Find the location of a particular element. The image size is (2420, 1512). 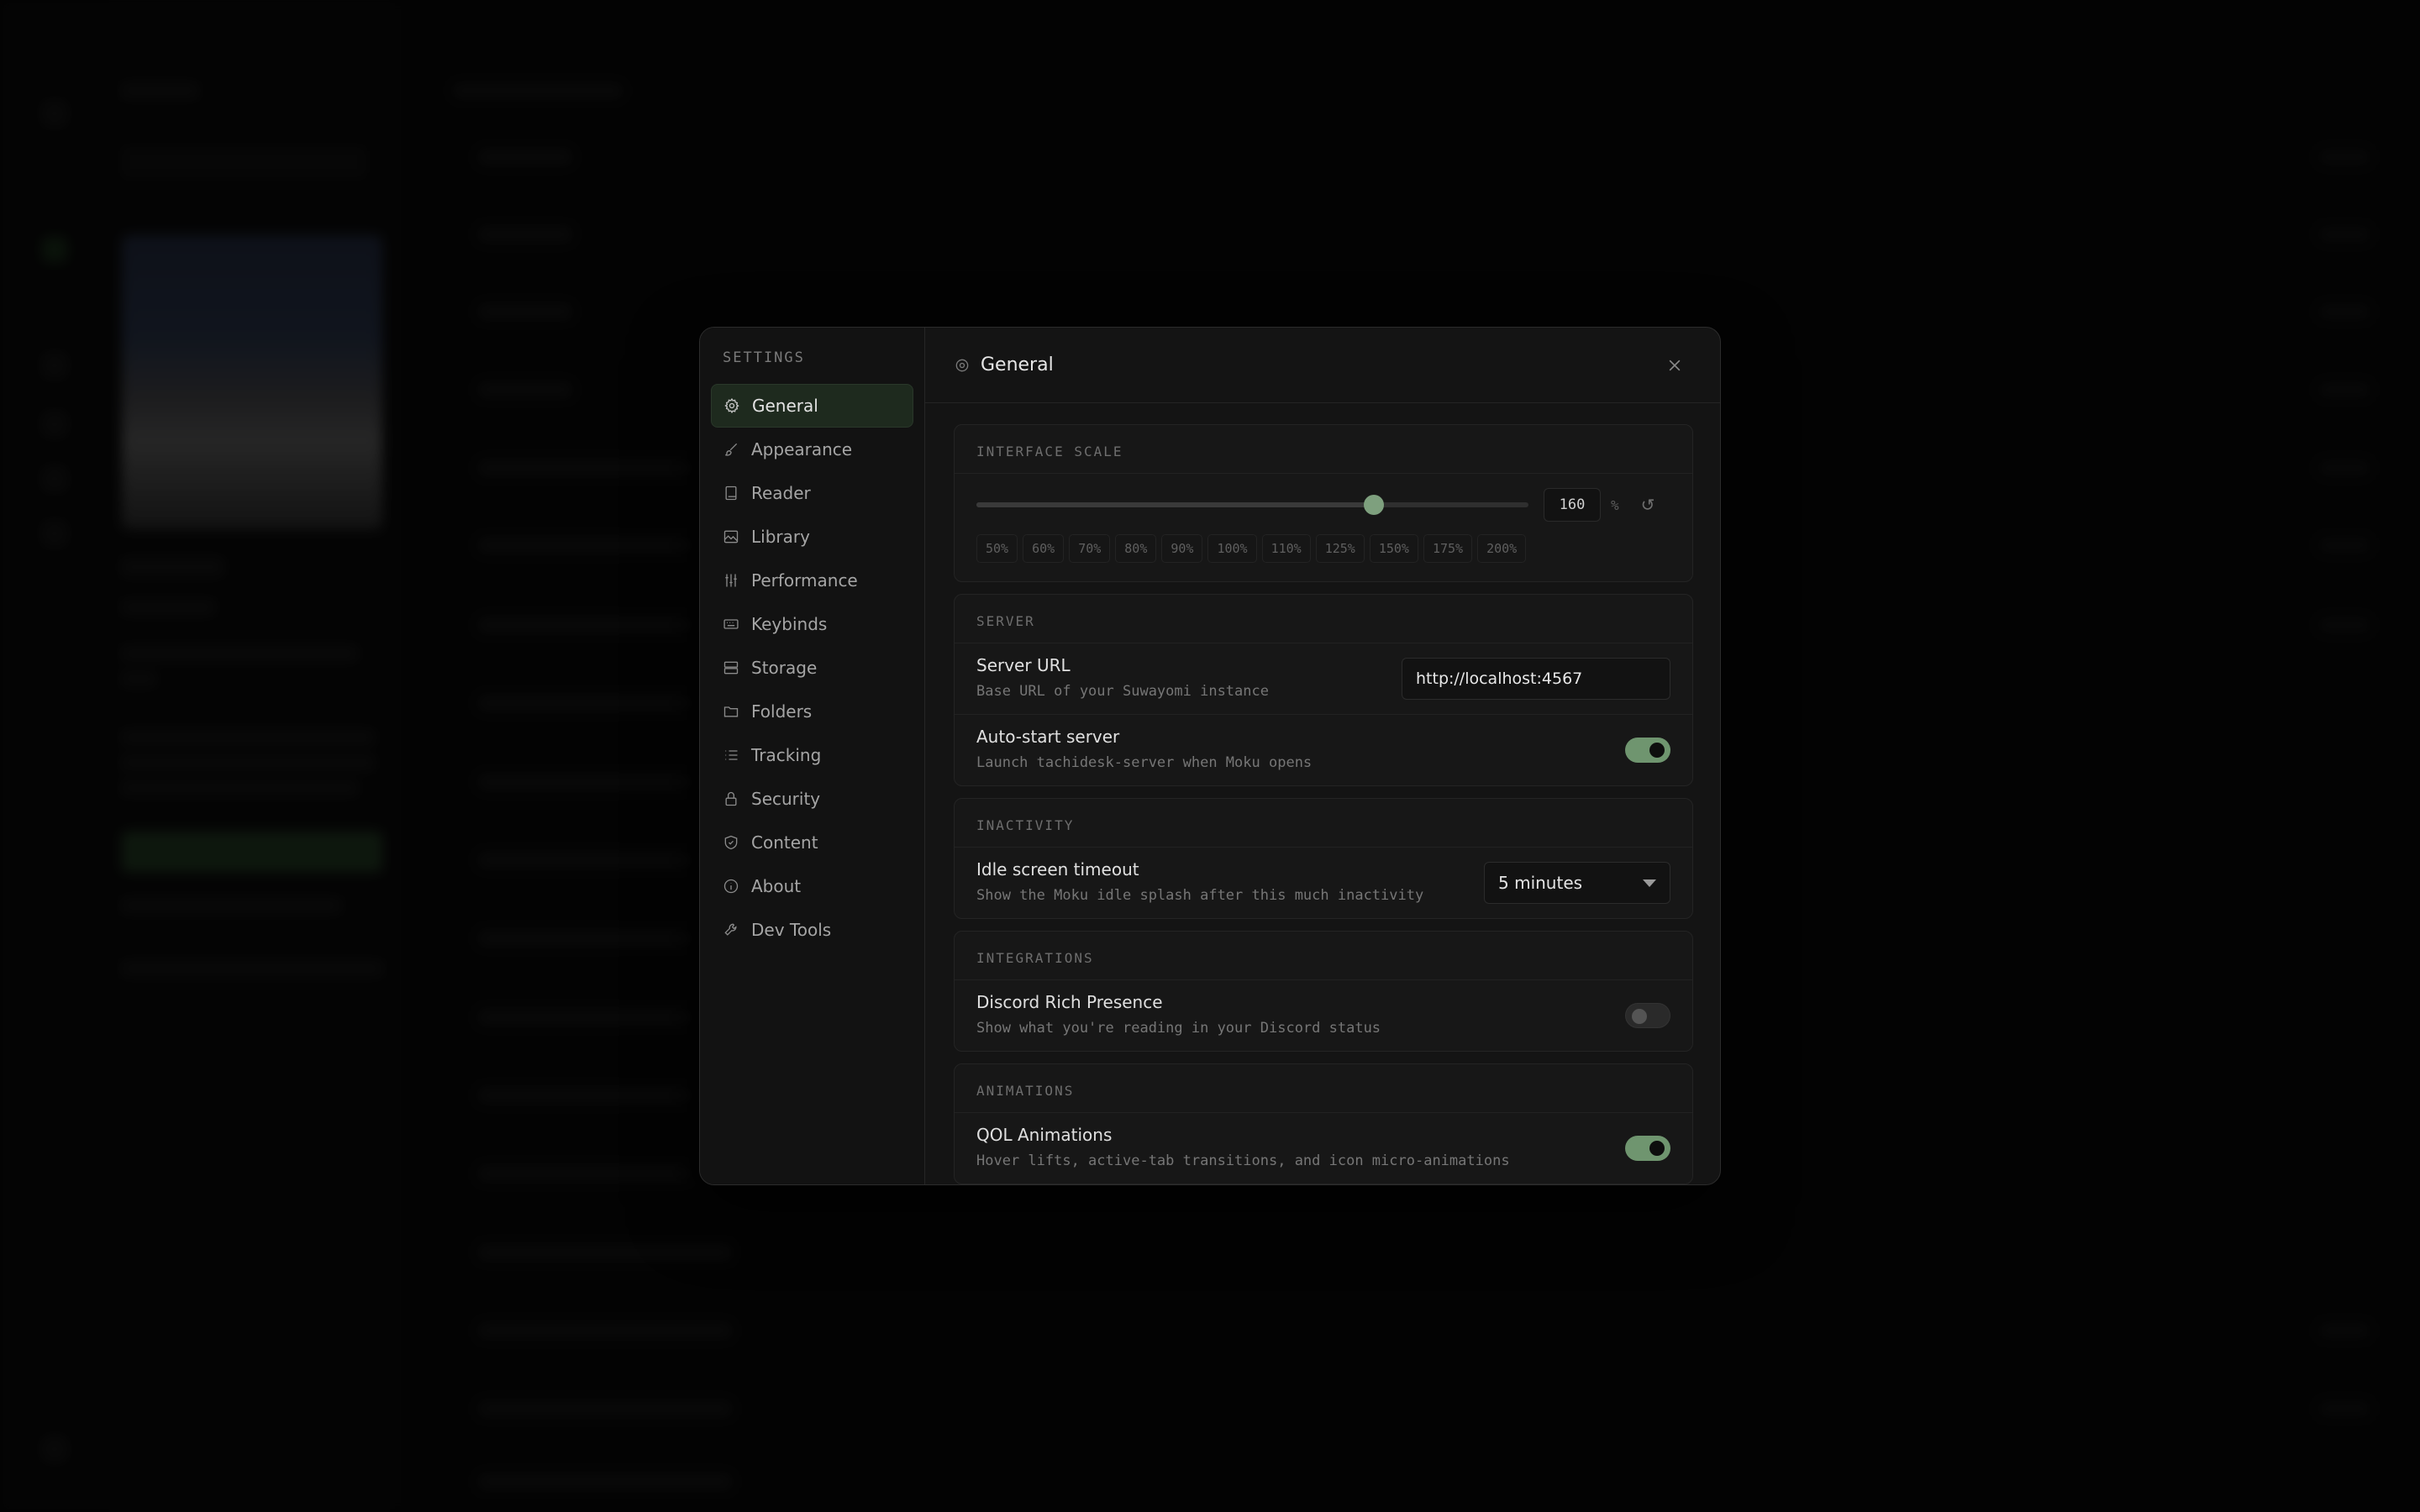

brush-icon is located at coordinates (731, 449).